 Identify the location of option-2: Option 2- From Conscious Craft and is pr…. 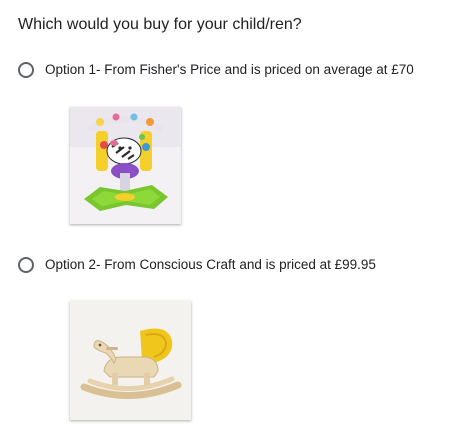
(197, 265).